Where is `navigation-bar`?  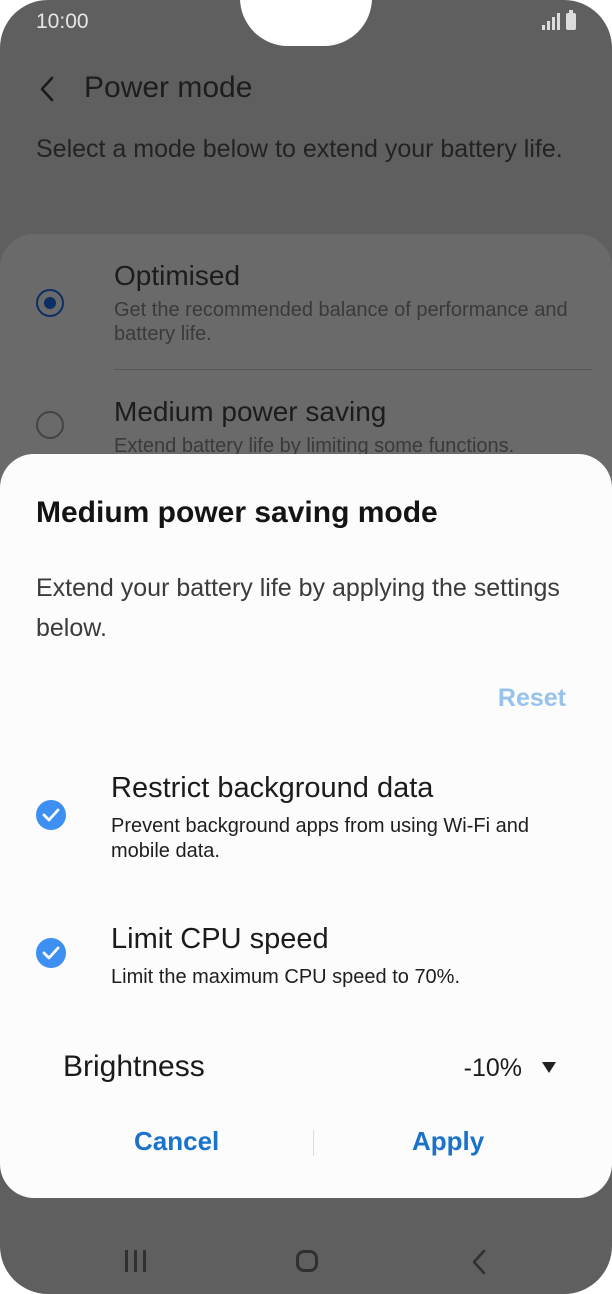
navigation-bar is located at coordinates (306, 1260).